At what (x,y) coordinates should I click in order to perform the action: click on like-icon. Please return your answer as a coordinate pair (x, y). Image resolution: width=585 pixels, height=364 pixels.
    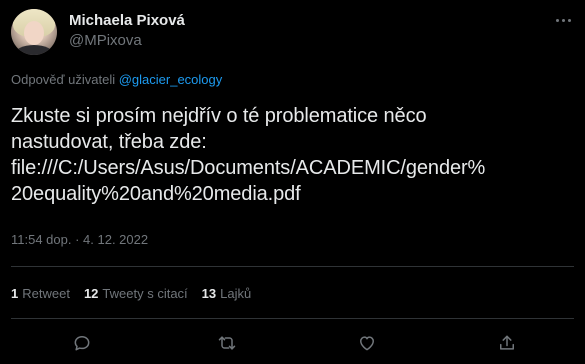
    Looking at the image, I should click on (367, 343).